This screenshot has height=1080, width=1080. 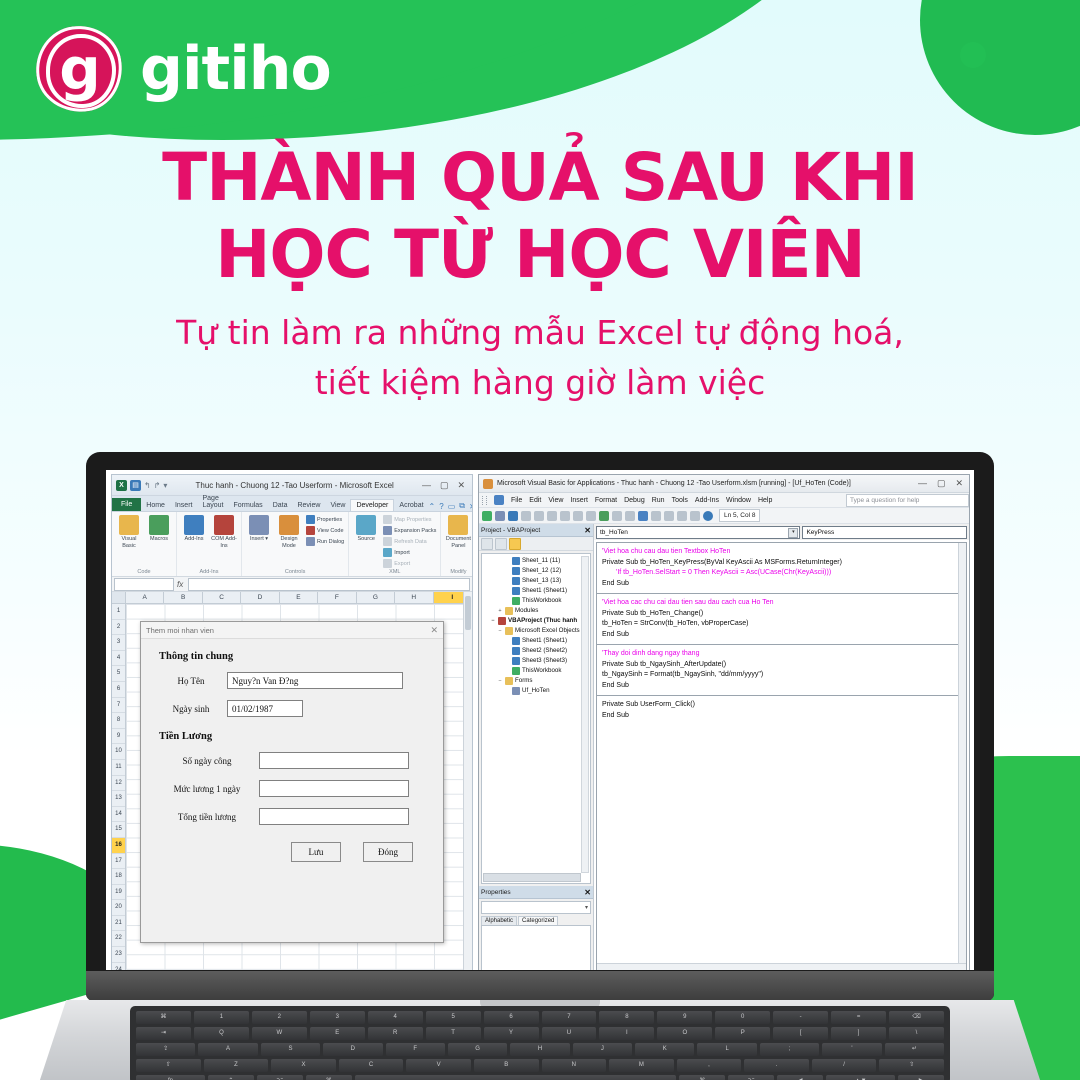 I want to click on mucluong-input, so click(x=334, y=788).